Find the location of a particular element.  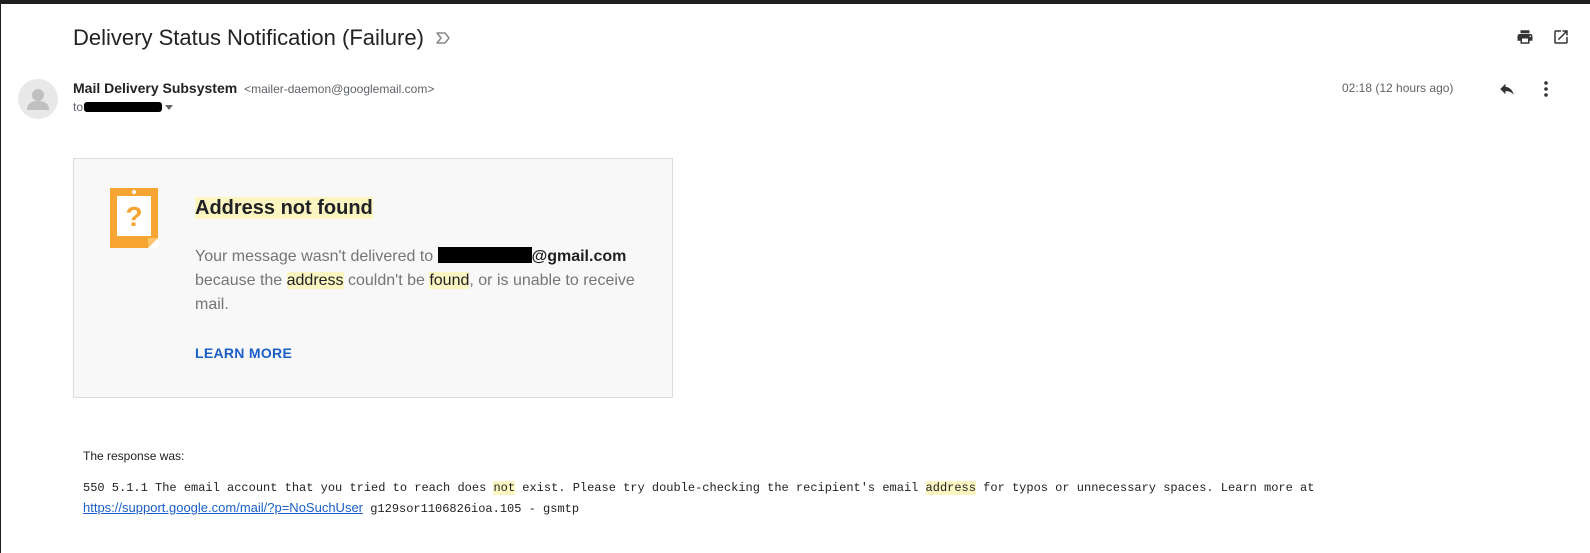

label-icon is located at coordinates (443, 38).